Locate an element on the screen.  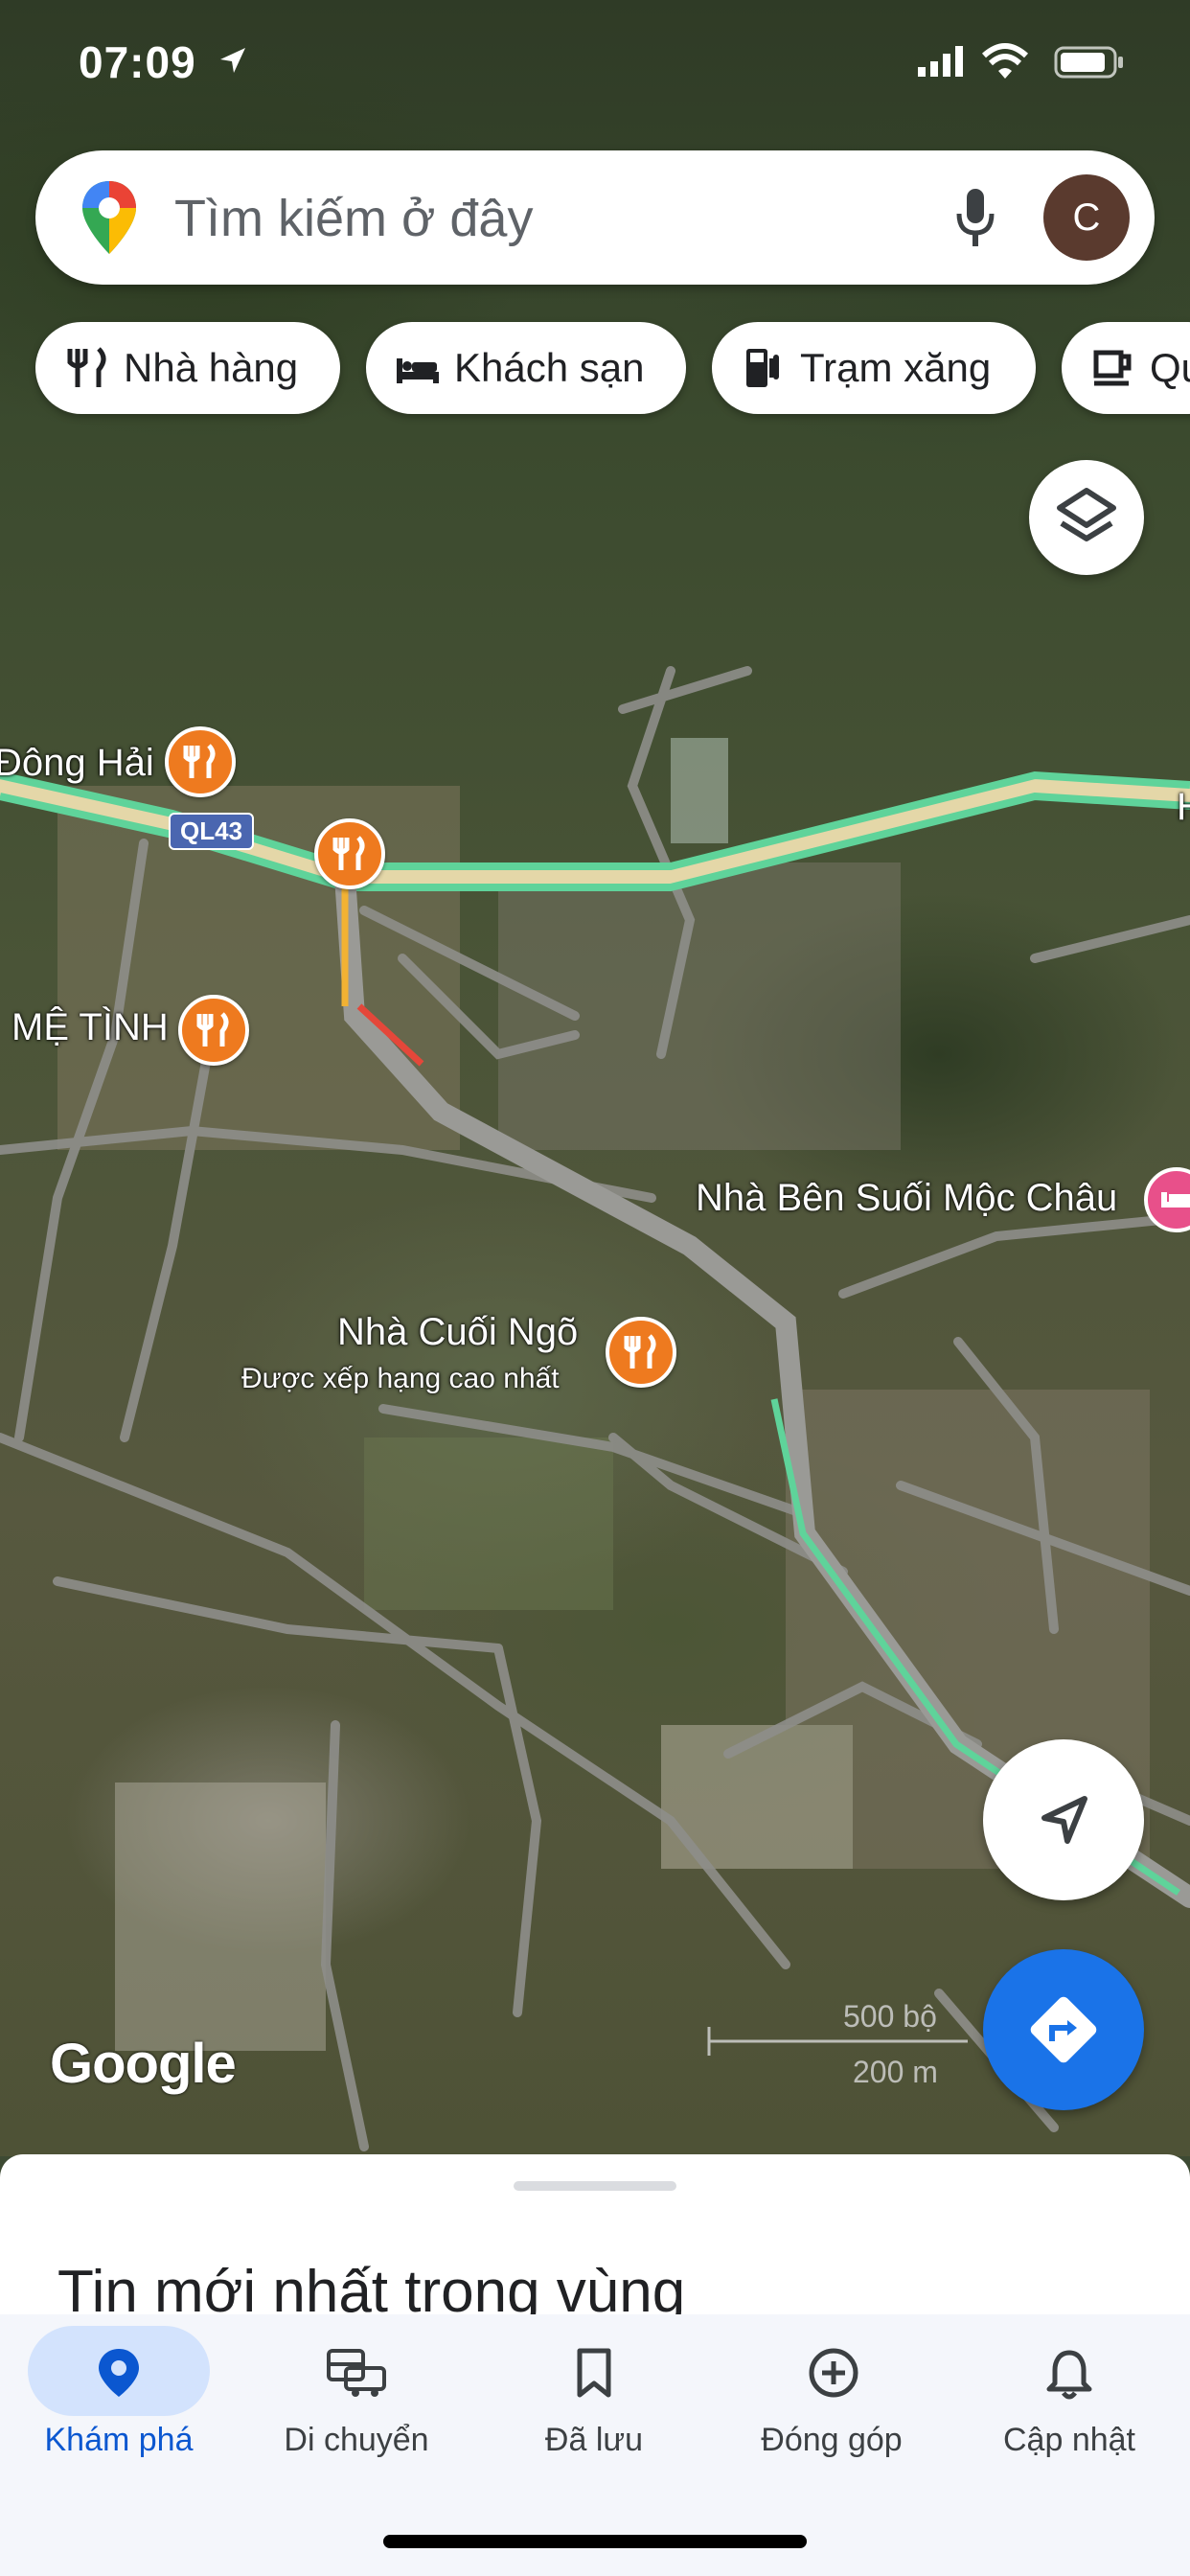
avatar: C is located at coordinates (1087, 217).